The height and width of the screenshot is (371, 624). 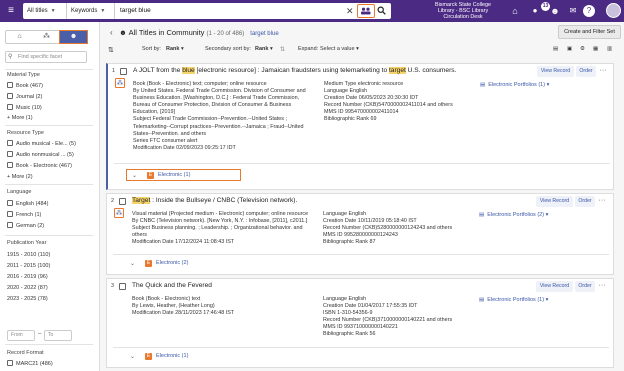 What do you see at coordinates (58, 335) in the screenshot?
I see `range-to-input: To` at bounding box center [58, 335].